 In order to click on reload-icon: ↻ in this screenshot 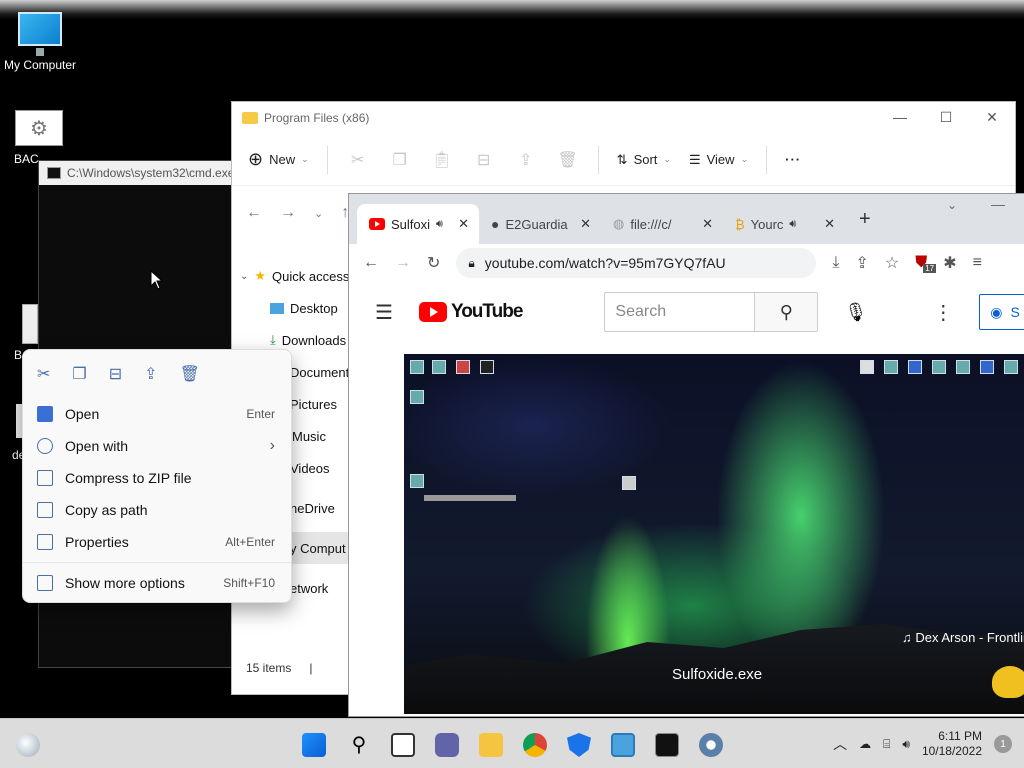, I will do `click(433, 263)`.